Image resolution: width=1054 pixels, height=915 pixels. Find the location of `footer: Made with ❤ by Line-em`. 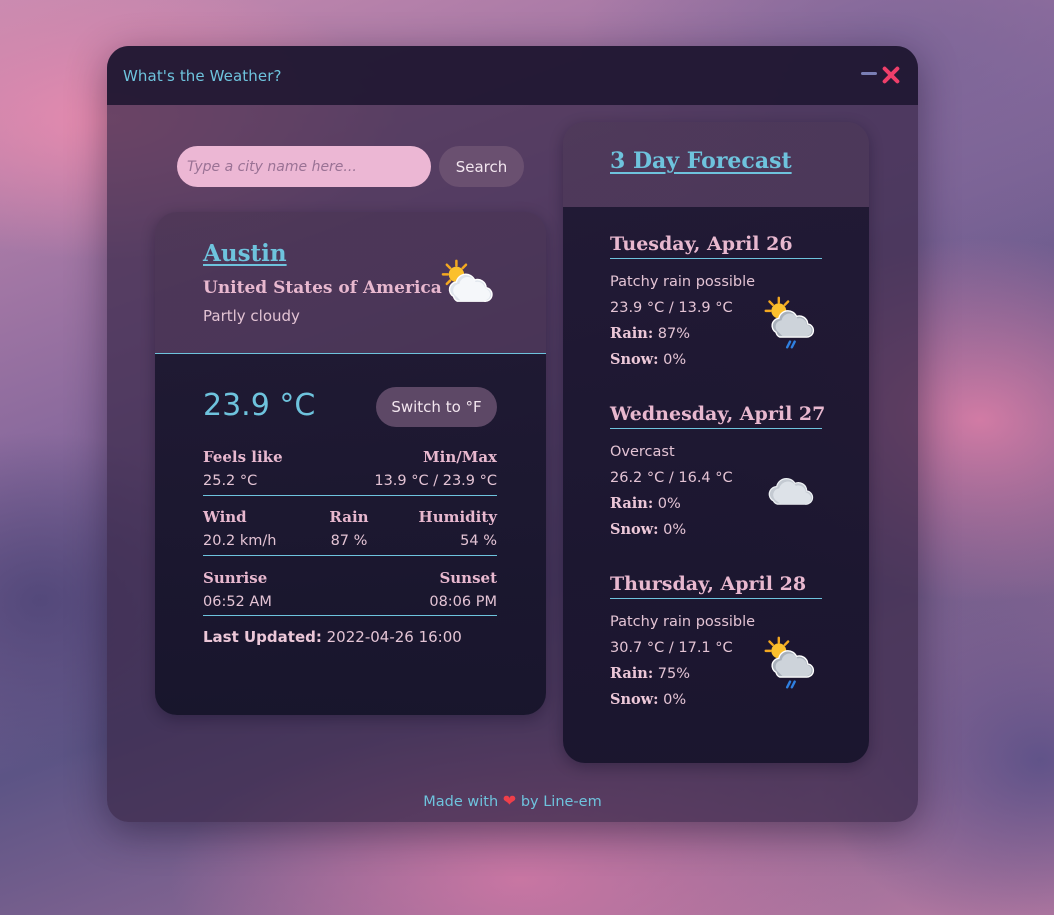

footer: Made with ❤ by Line-em is located at coordinates (512, 800).